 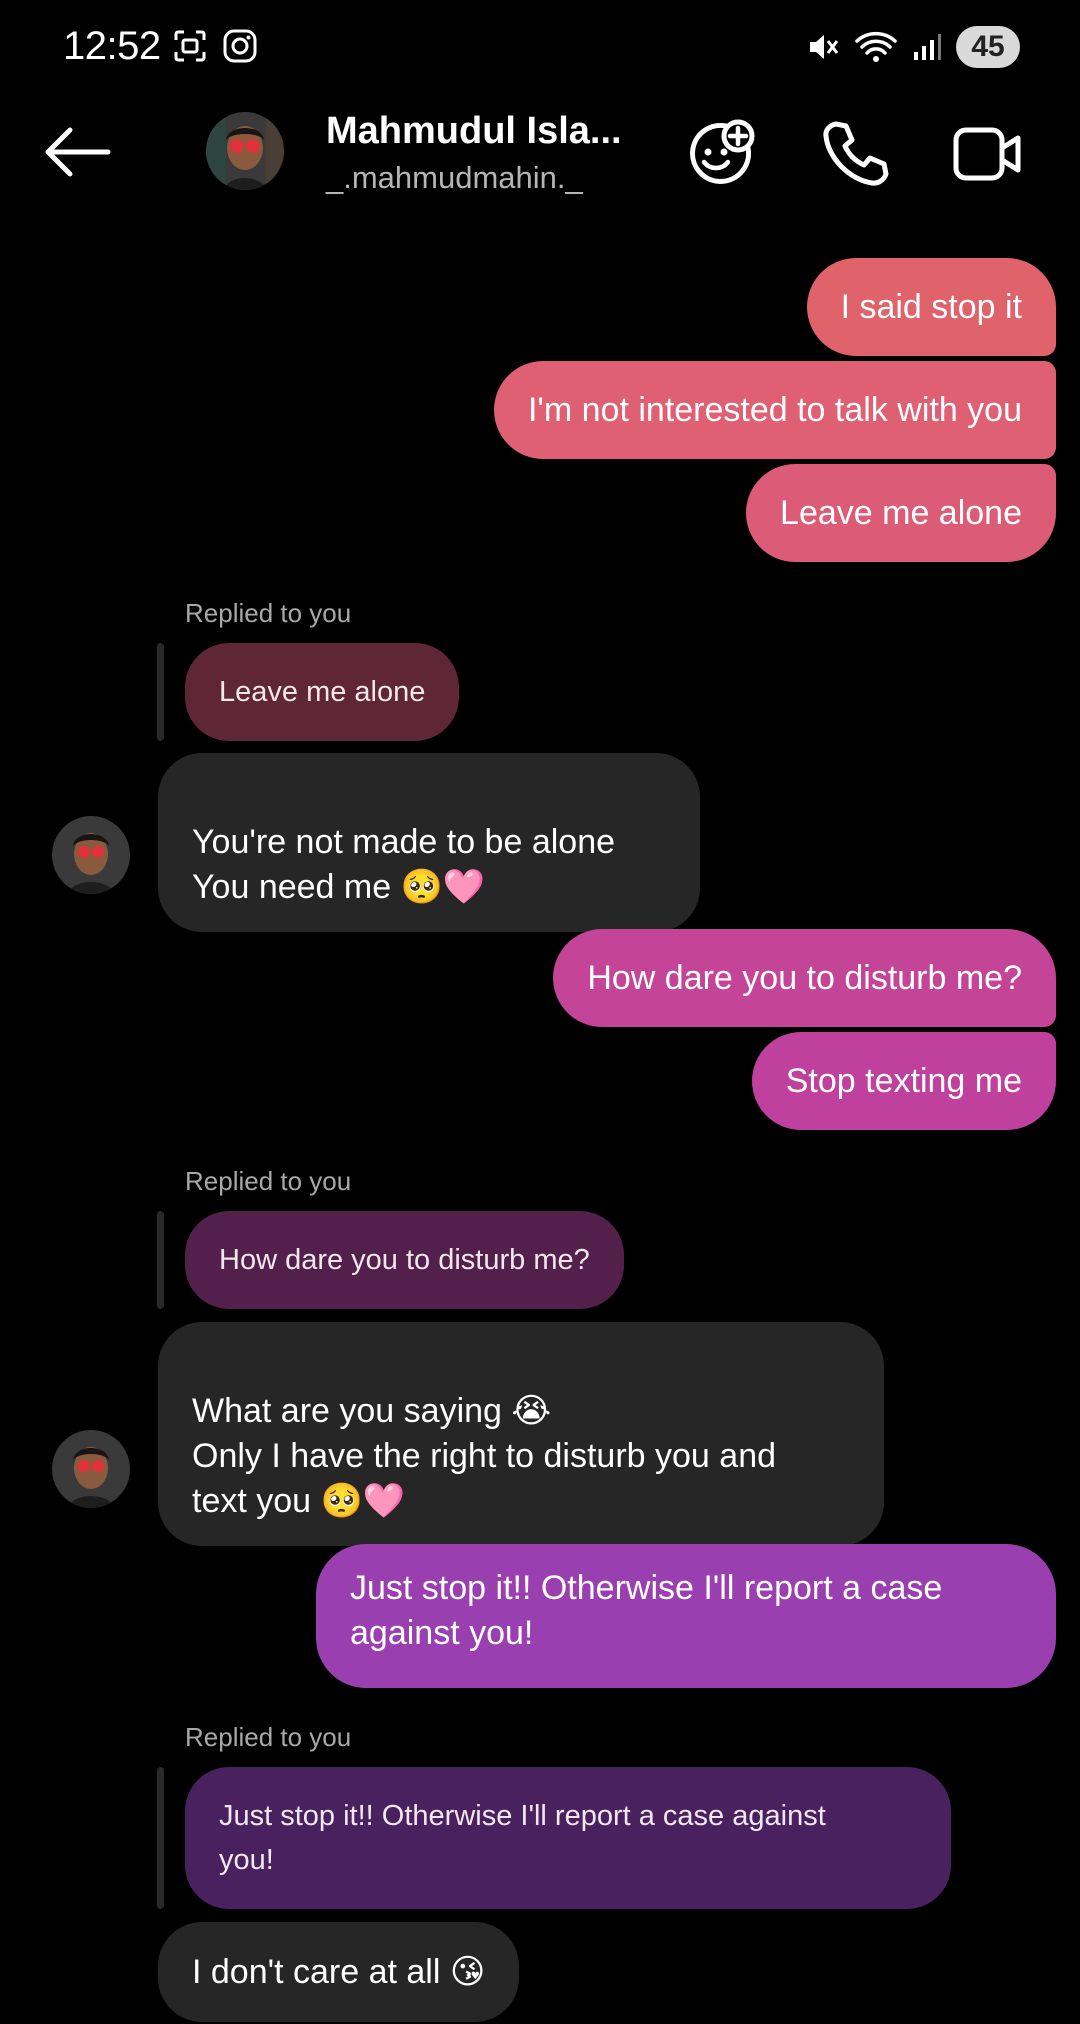 What do you see at coordinates (77, 152) in the screenshot?
I see `back-arrow-icon` at bounding box center [77, 152].